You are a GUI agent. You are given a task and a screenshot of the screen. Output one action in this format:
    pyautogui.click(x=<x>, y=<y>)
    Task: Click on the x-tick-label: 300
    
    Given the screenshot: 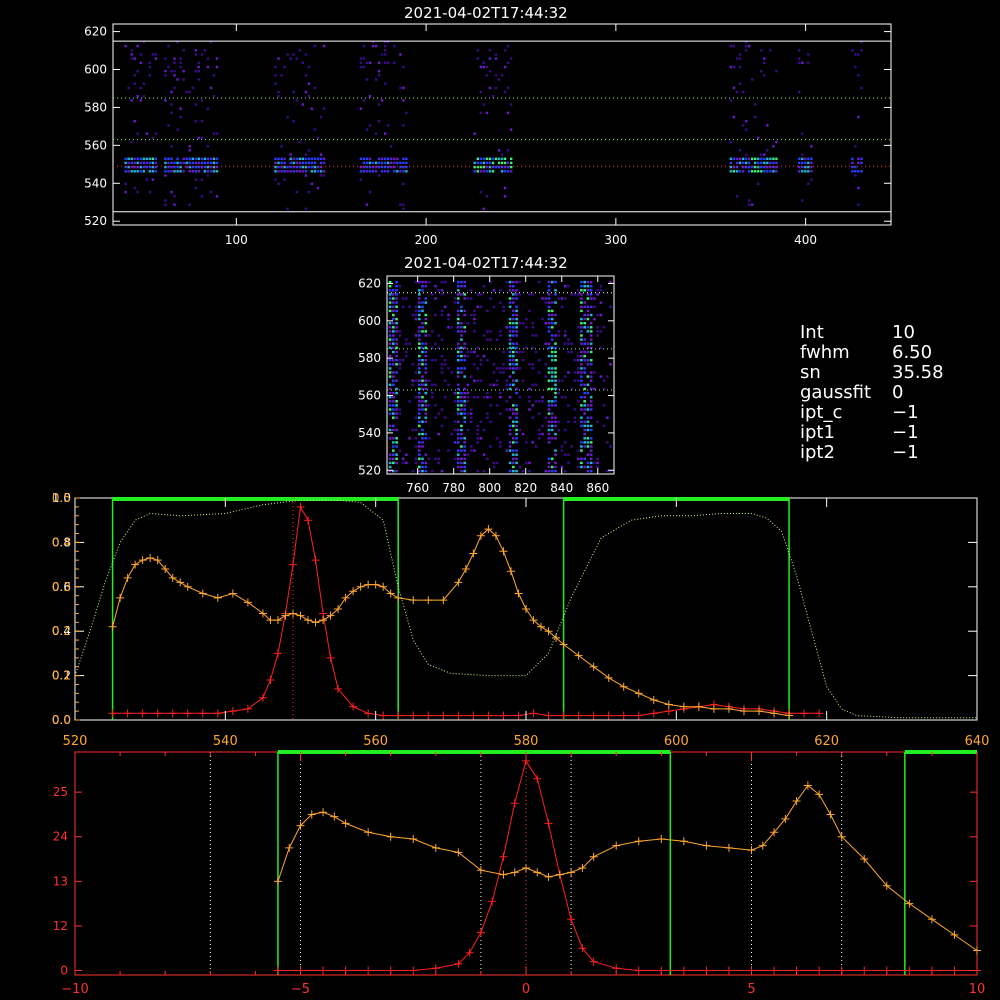 What is the action you would take?
    pyautogui.click(x=615, y=240)
    